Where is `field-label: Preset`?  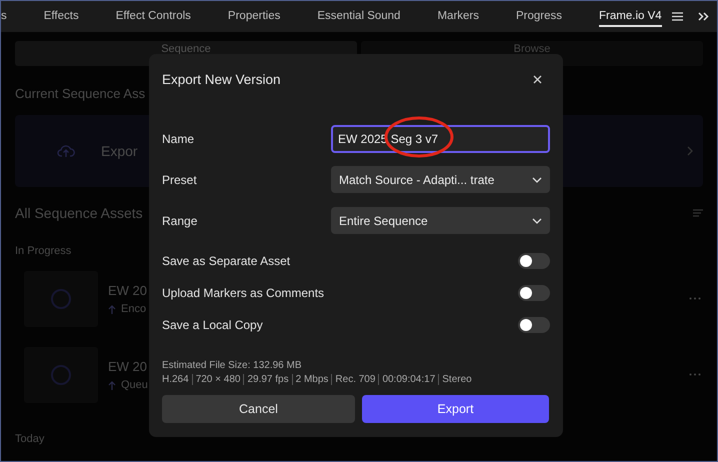
field-label: Preset is located at coordinates (180, 179).